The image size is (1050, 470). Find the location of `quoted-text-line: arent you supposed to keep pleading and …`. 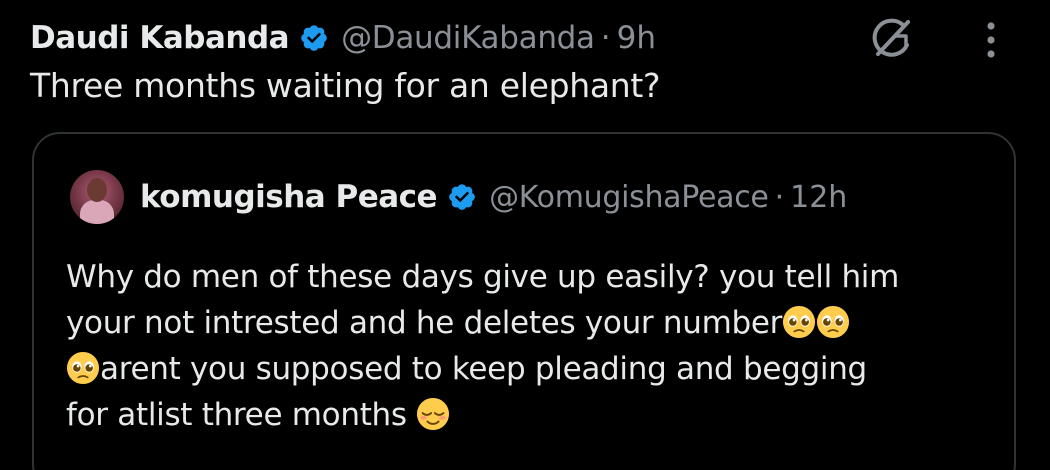

quoted-text-line: arent you supposed to keep pleading and … is located at coordinates (516, 369).